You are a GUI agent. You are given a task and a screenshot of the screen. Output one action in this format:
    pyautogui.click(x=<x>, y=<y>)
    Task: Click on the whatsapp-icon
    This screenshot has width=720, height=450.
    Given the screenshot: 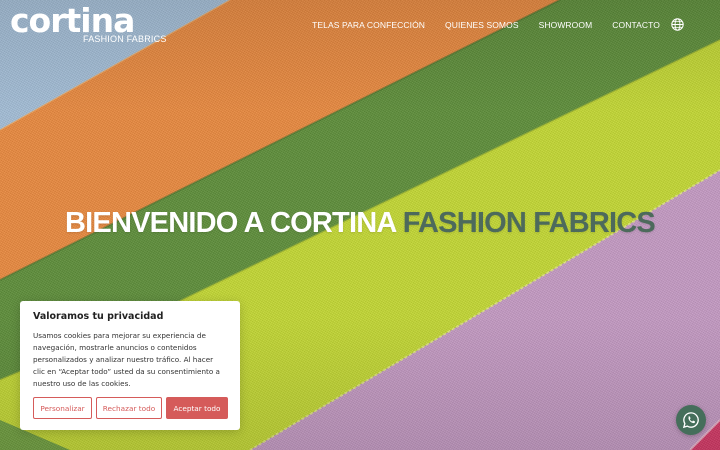 What is the action you would take?
    pyautogui.click(x=690, y=420)
    